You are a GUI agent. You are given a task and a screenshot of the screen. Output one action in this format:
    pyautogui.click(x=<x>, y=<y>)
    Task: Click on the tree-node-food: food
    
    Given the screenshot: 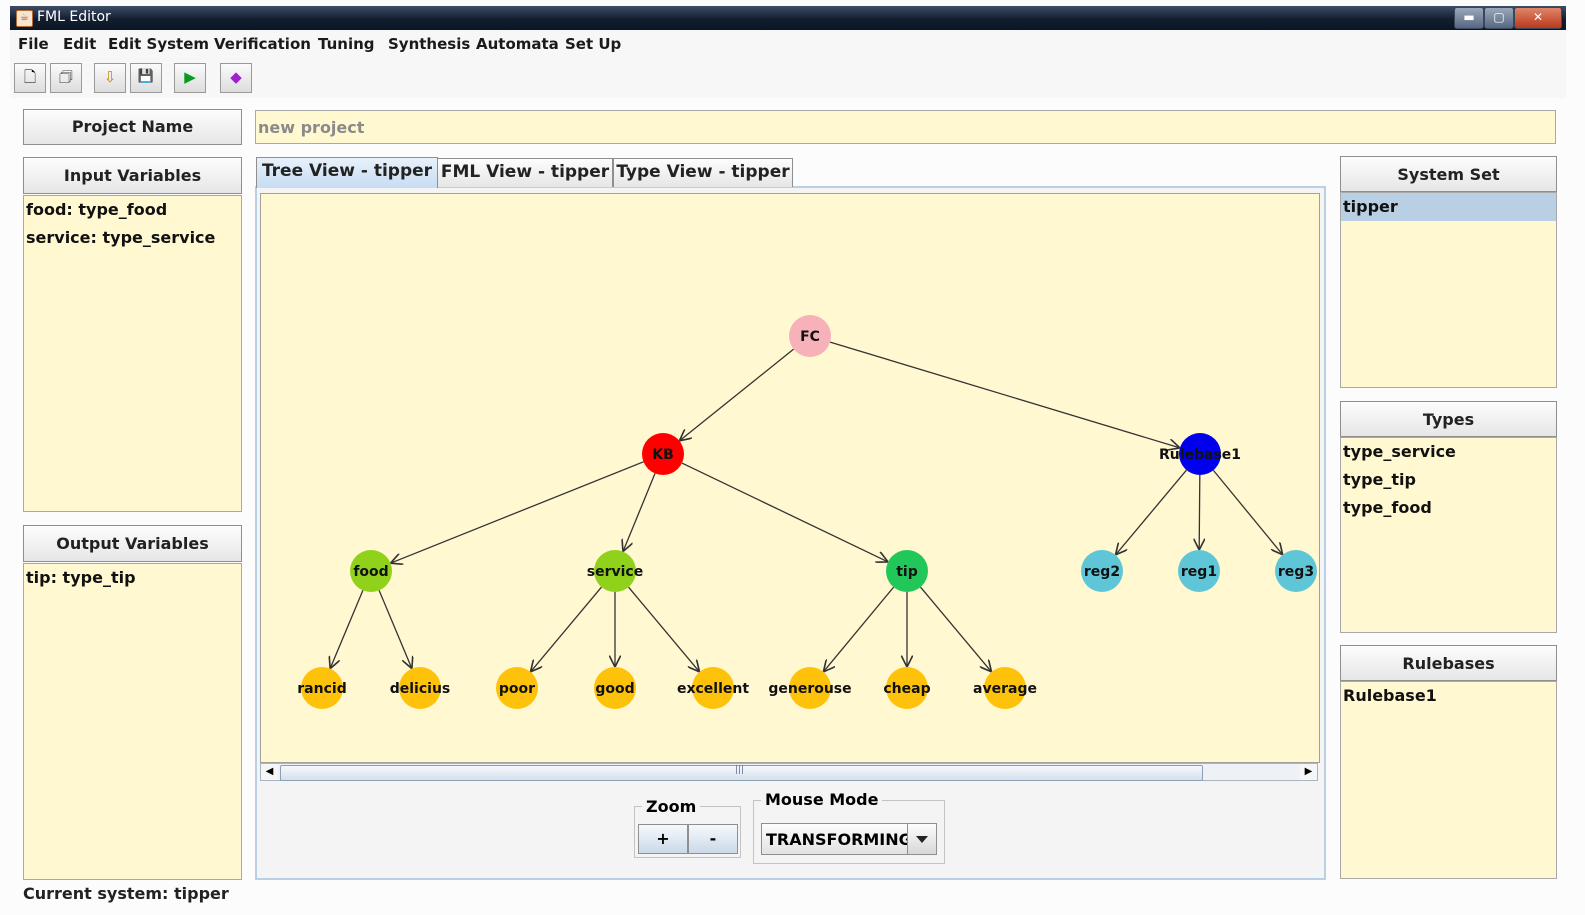 What is the action you would take?
    pyautogui.click(x=371, y=571)
    